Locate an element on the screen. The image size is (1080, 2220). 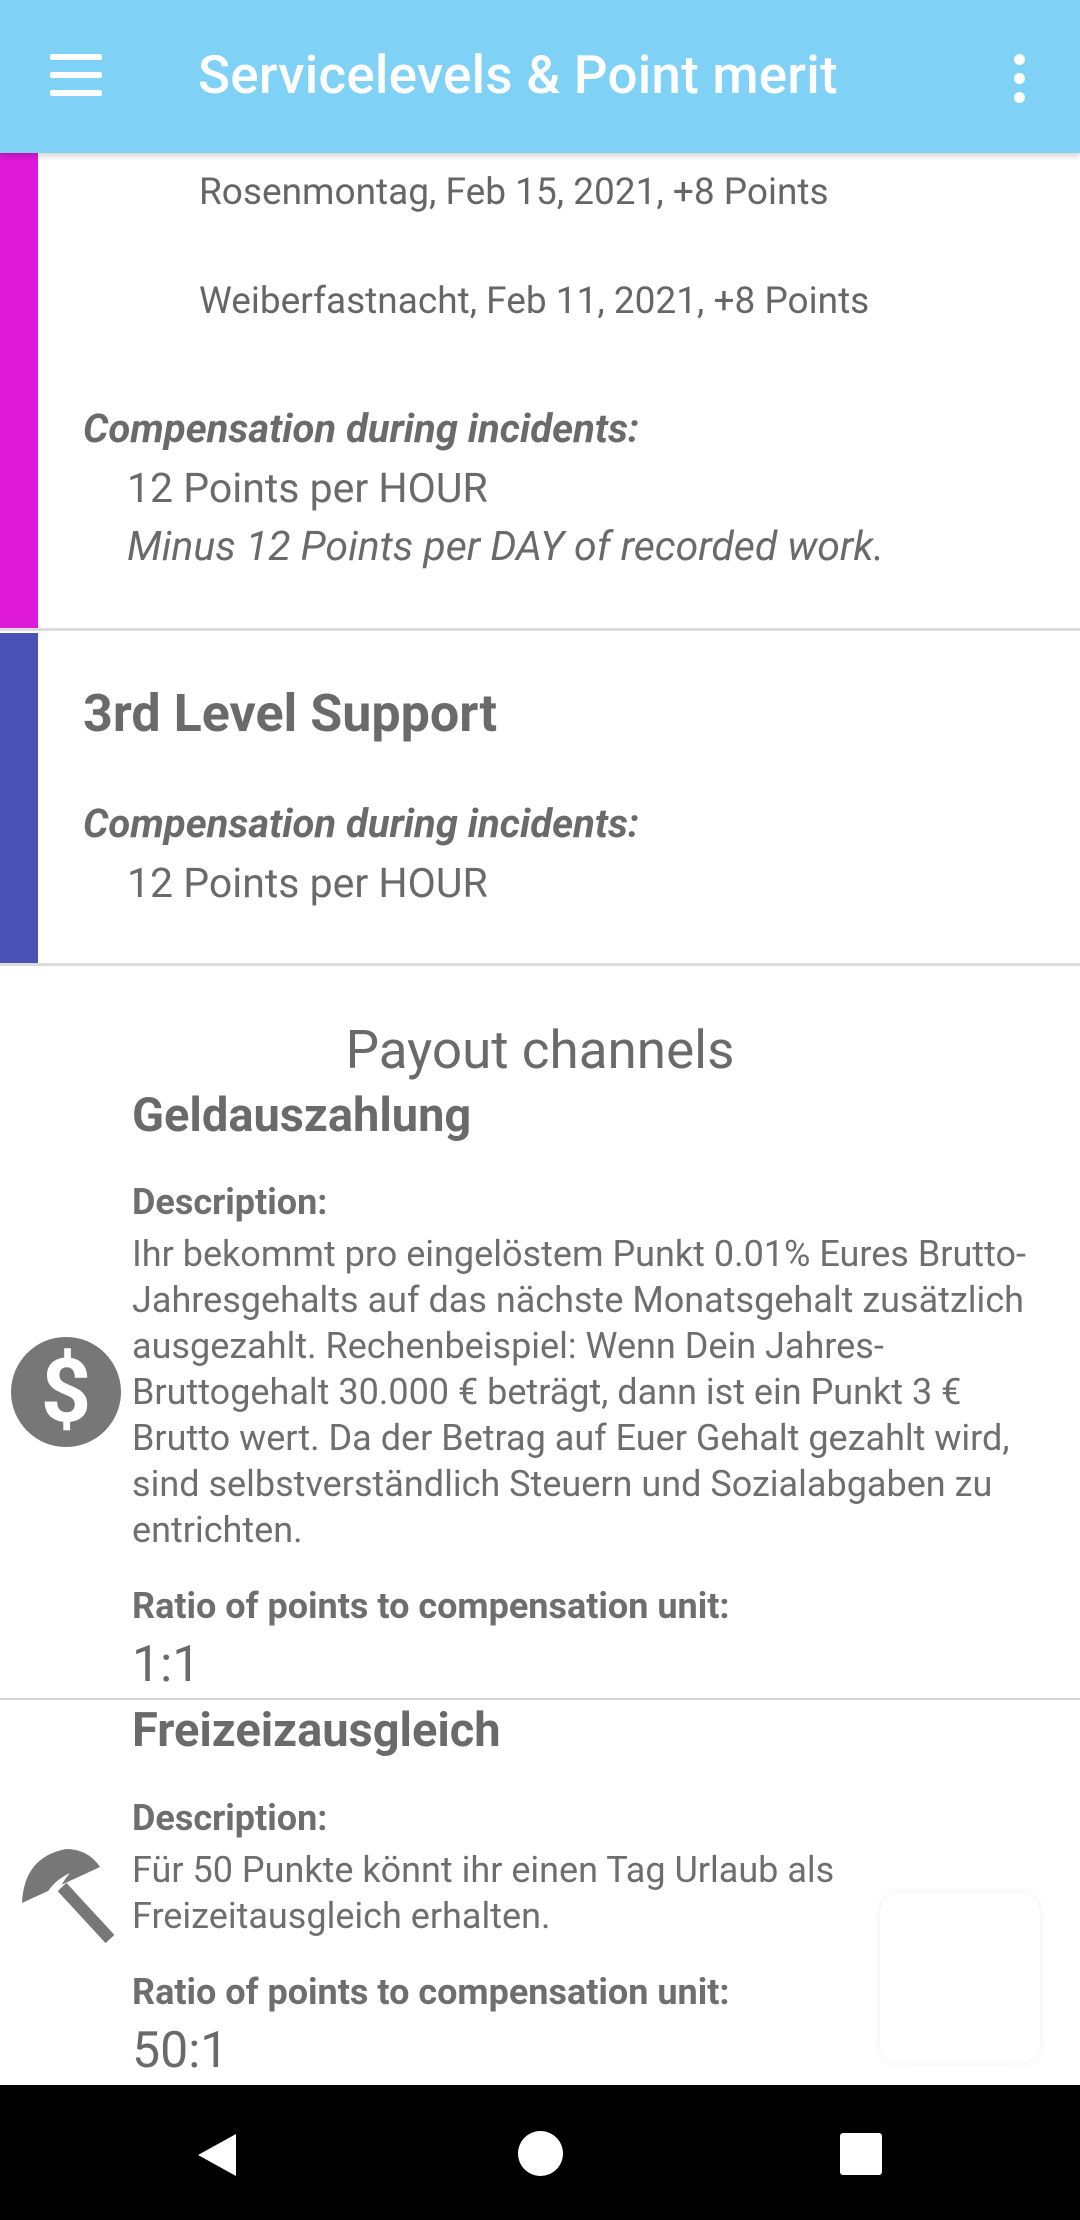
level-title: 3rd Level Support is located at coordinates (290, 713).